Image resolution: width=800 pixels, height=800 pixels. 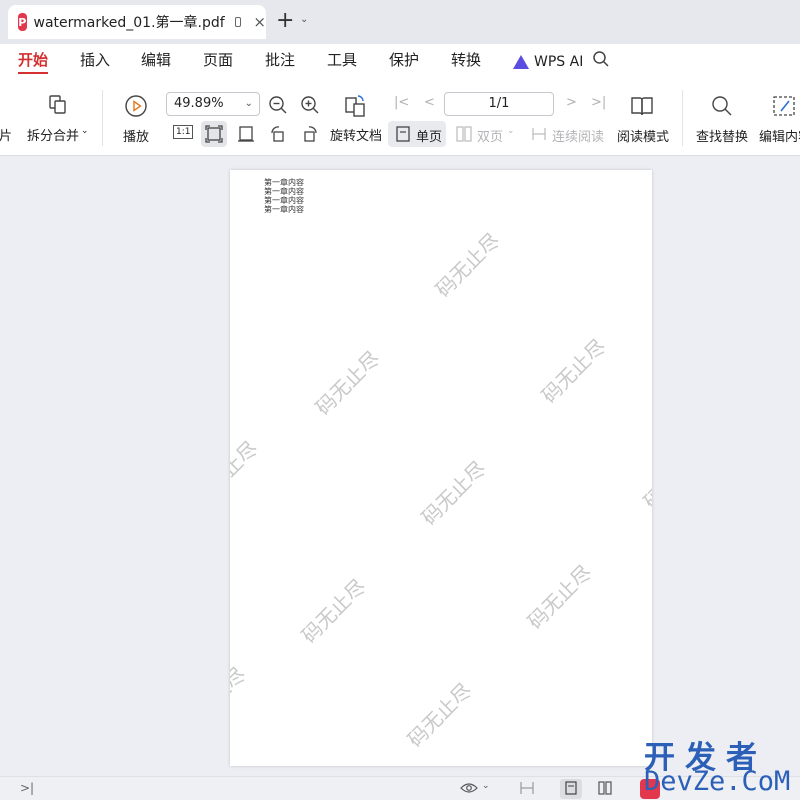 What do you see at coordinates (199, 103) in the screenshot?
I see `zoom-value: 49.89%` at bounding box center [199, 103].